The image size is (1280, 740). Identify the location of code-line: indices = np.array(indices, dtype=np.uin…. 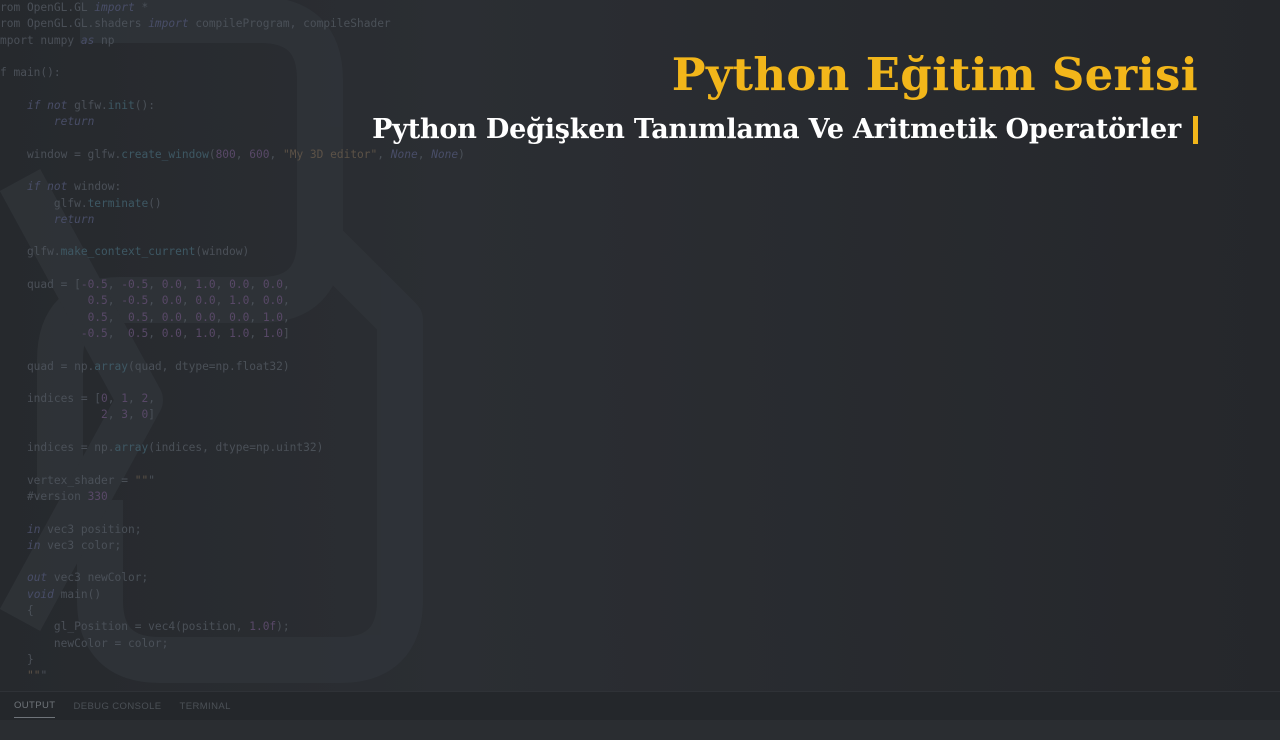
(162, 448).